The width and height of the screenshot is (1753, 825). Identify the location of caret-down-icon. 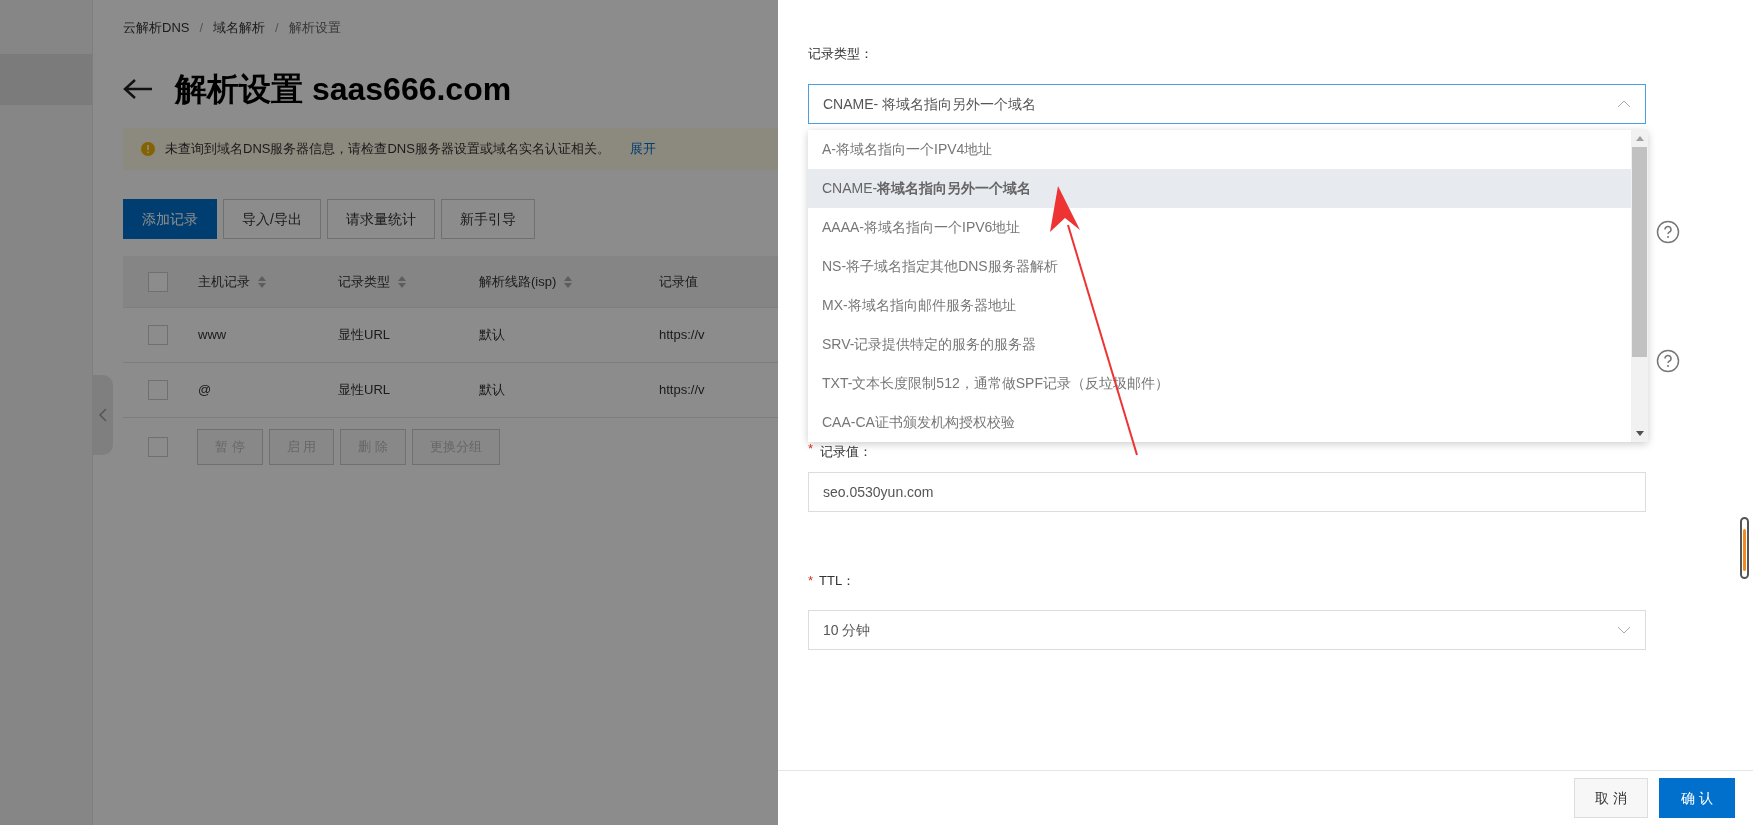
(1624, 630).